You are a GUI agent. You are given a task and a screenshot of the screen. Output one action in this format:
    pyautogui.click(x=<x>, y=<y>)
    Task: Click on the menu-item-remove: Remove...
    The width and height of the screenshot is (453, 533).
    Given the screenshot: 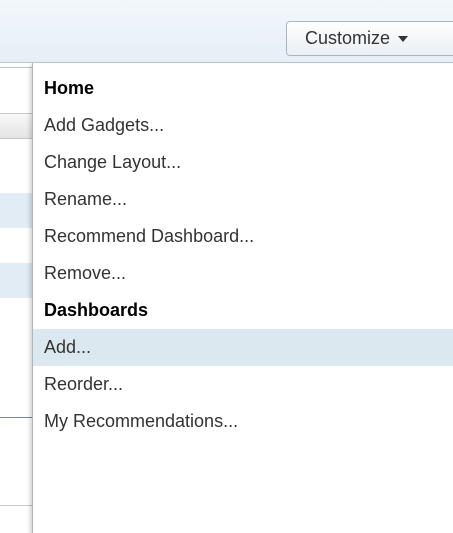 What is the action you would take?
    pyautogui.click(x=243, y=273)
    